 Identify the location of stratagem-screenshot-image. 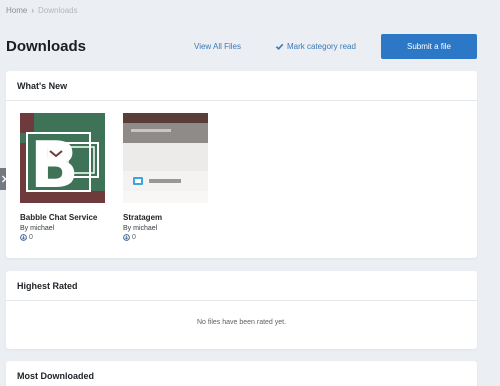
(165, 158).